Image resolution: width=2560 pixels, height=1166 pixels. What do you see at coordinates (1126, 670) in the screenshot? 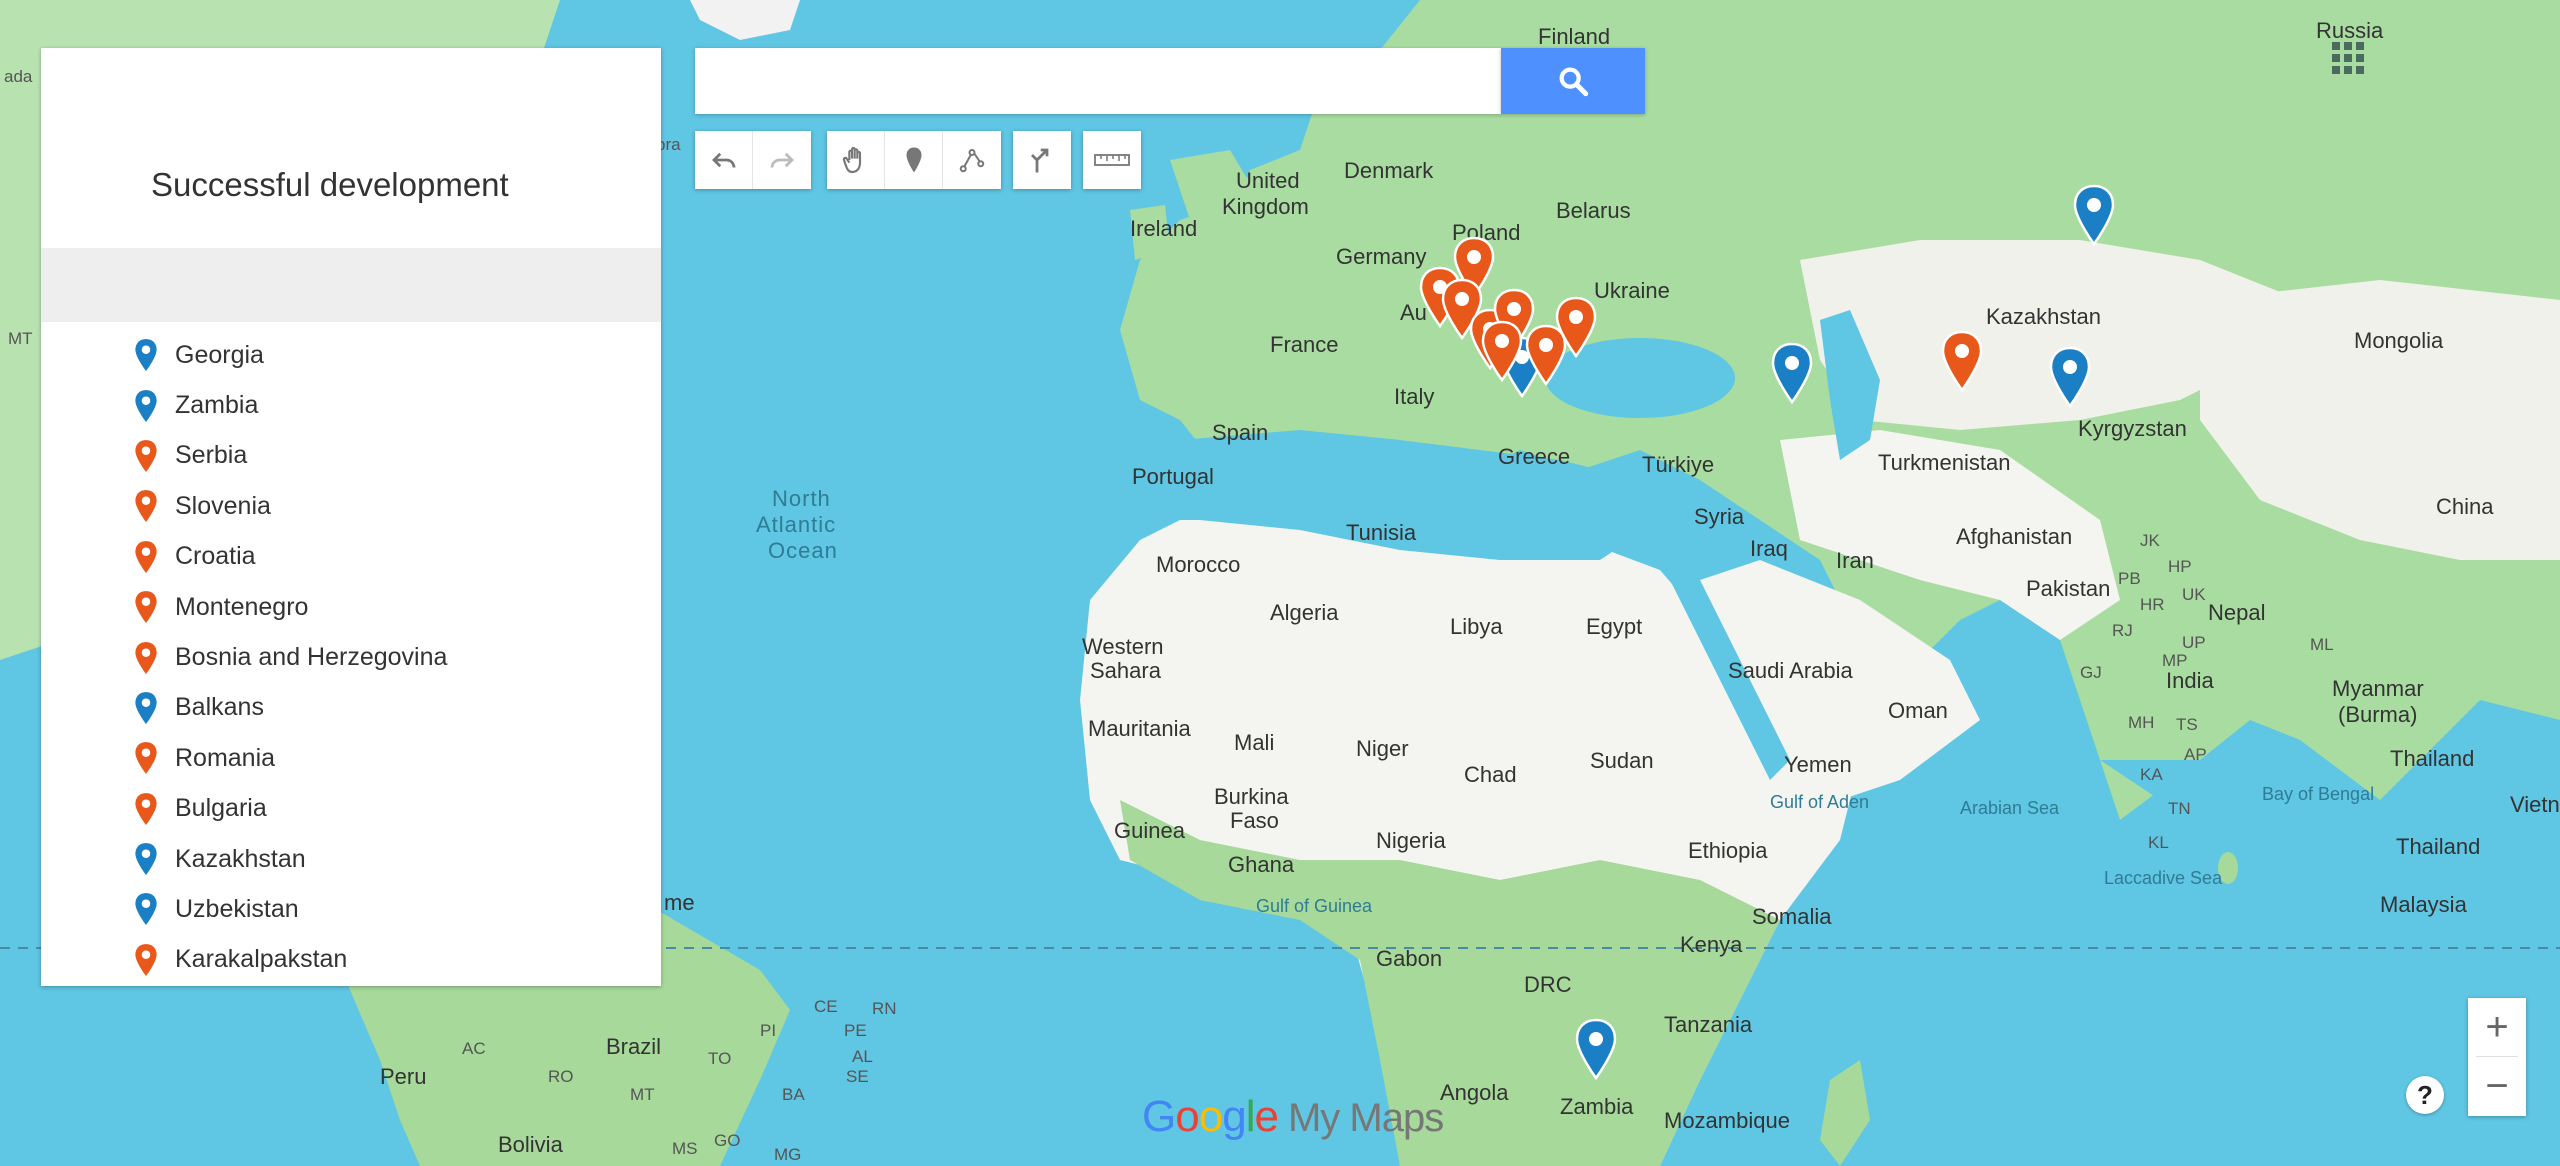
I see `label-western-sahara-2: Sahara` at bounding box center [1126, 670].